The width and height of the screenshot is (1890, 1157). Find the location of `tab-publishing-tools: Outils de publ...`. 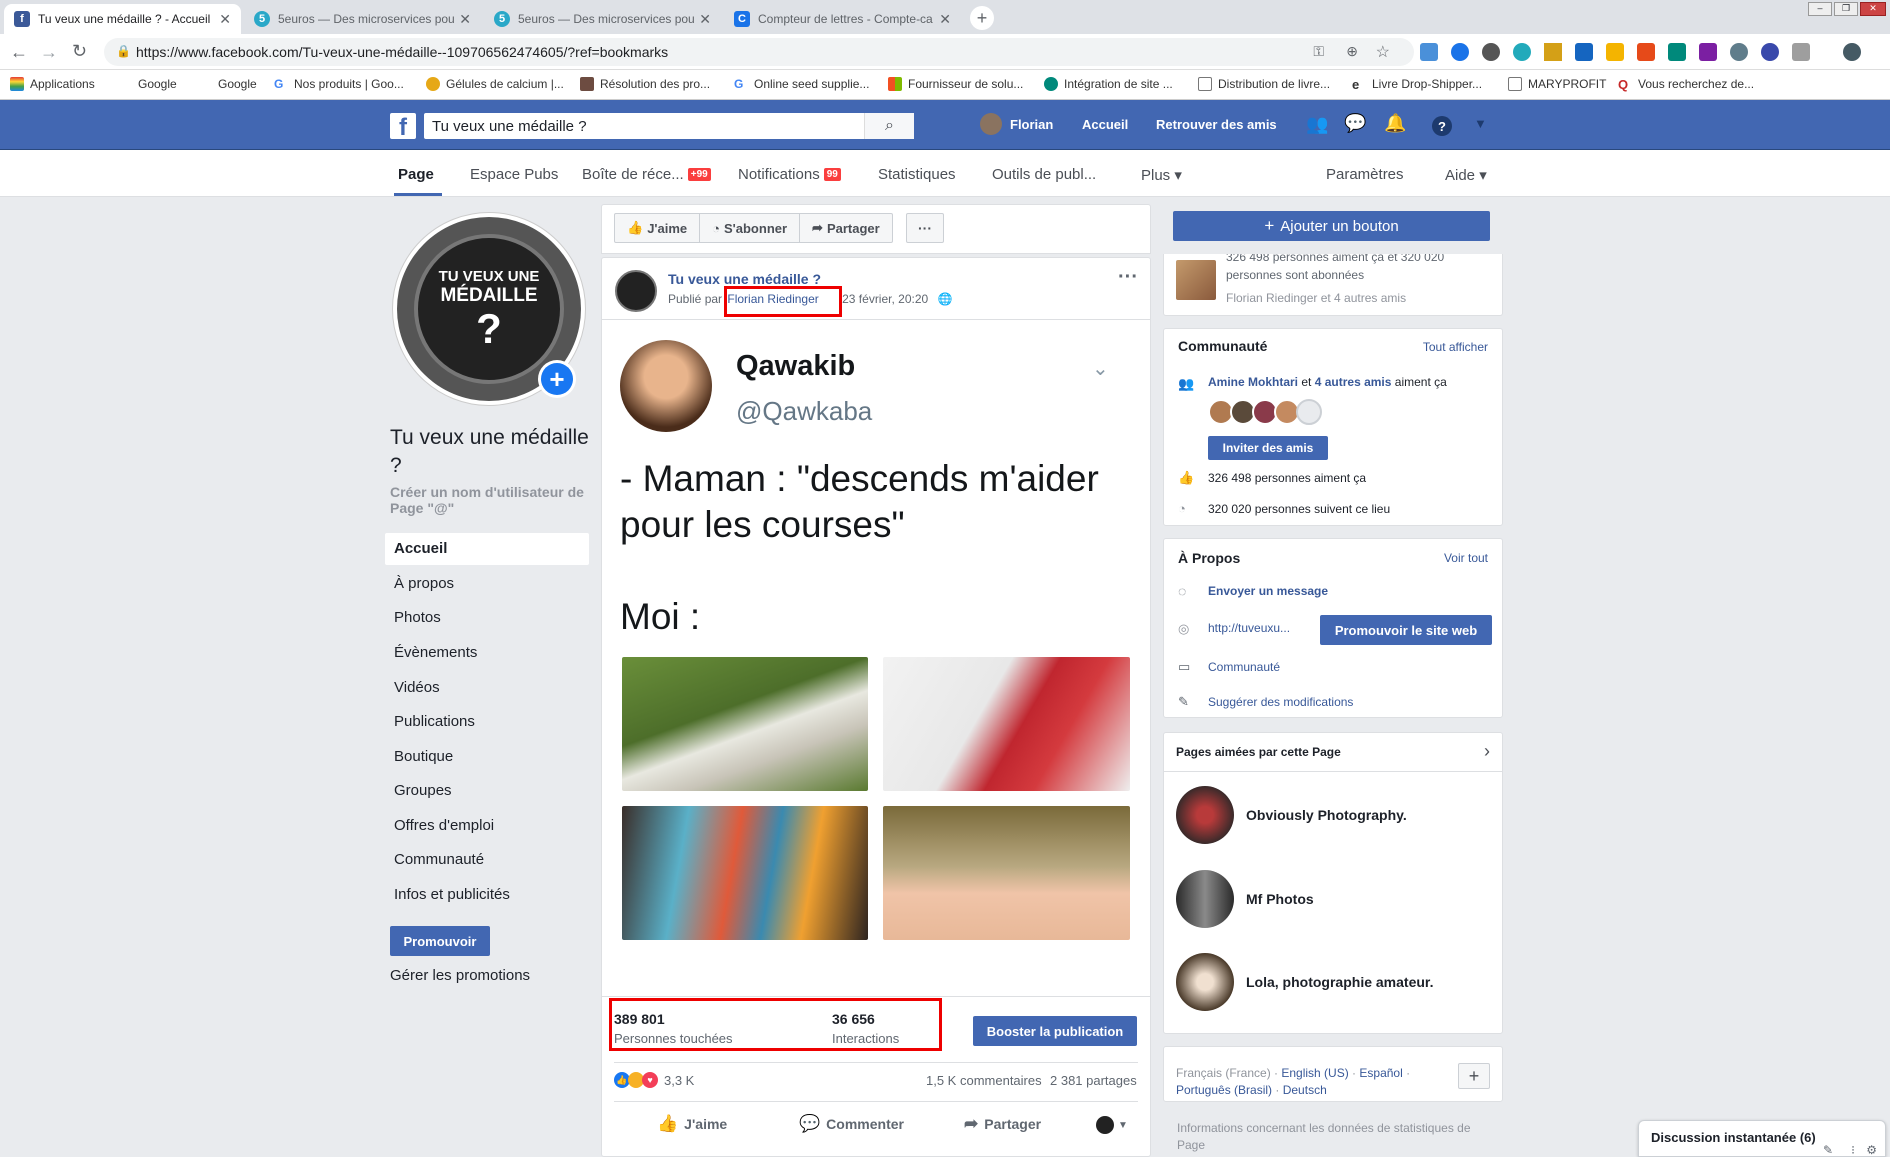

tab-publishing-tools: Outils de publ... is located at coordinates (1044, 174).